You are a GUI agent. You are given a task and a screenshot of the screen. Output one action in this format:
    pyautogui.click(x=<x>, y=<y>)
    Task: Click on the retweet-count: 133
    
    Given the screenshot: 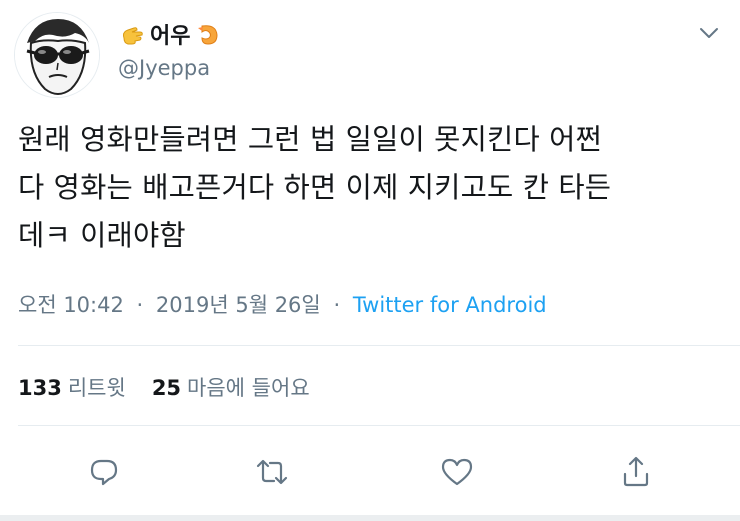 What is the action you would take?
    pyautogui.click(x=40, y=388)
    